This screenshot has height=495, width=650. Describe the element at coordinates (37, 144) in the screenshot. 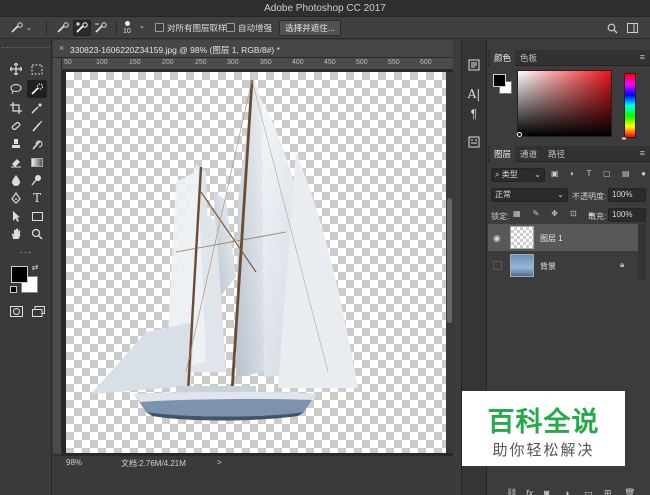

I see `history-brush-tool-icon` at that location.